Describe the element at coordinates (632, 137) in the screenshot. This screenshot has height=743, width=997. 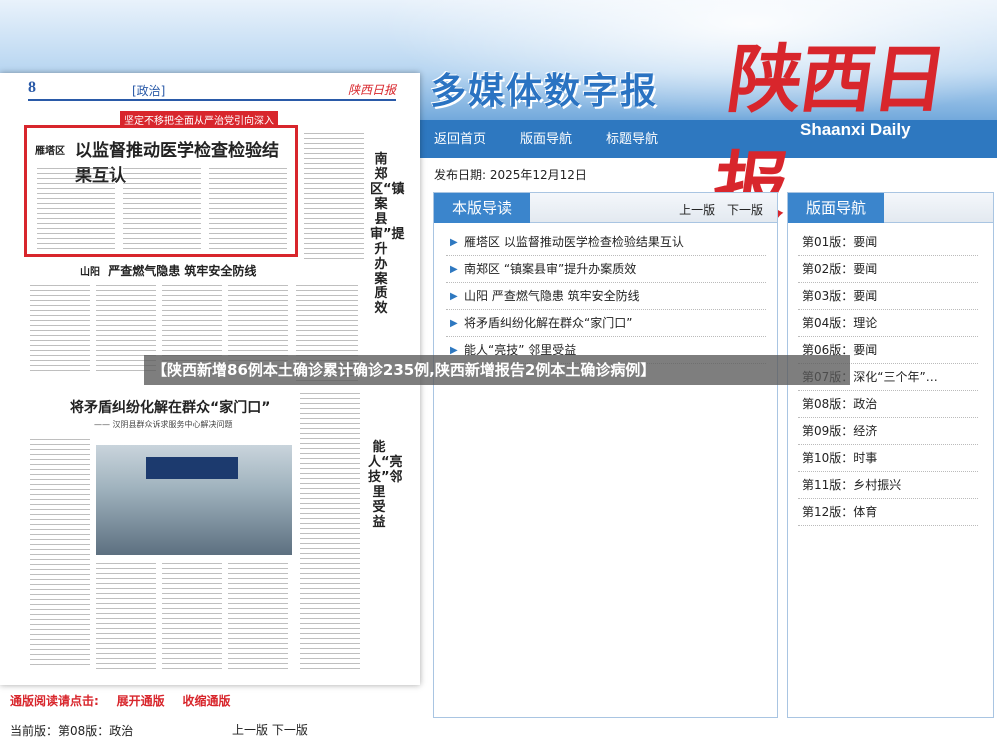
I see `nav-title-link: 标题导航` at that location.